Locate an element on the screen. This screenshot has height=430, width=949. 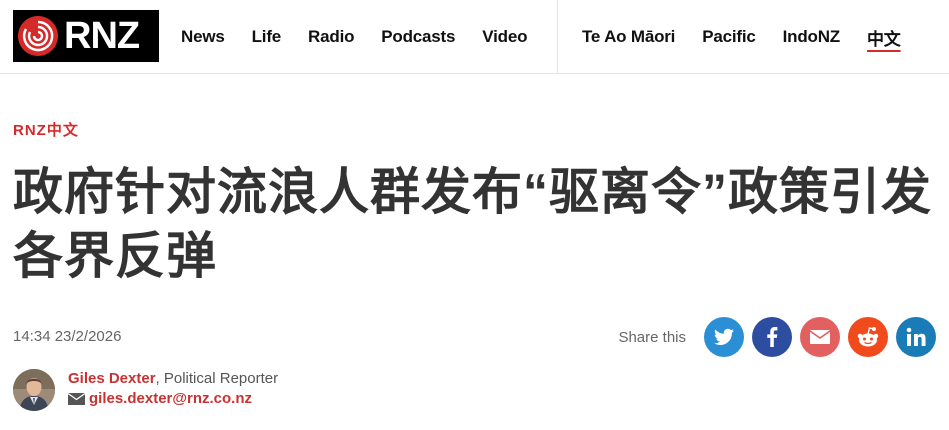
twitter-share-button is located at coordinates (724, 337).